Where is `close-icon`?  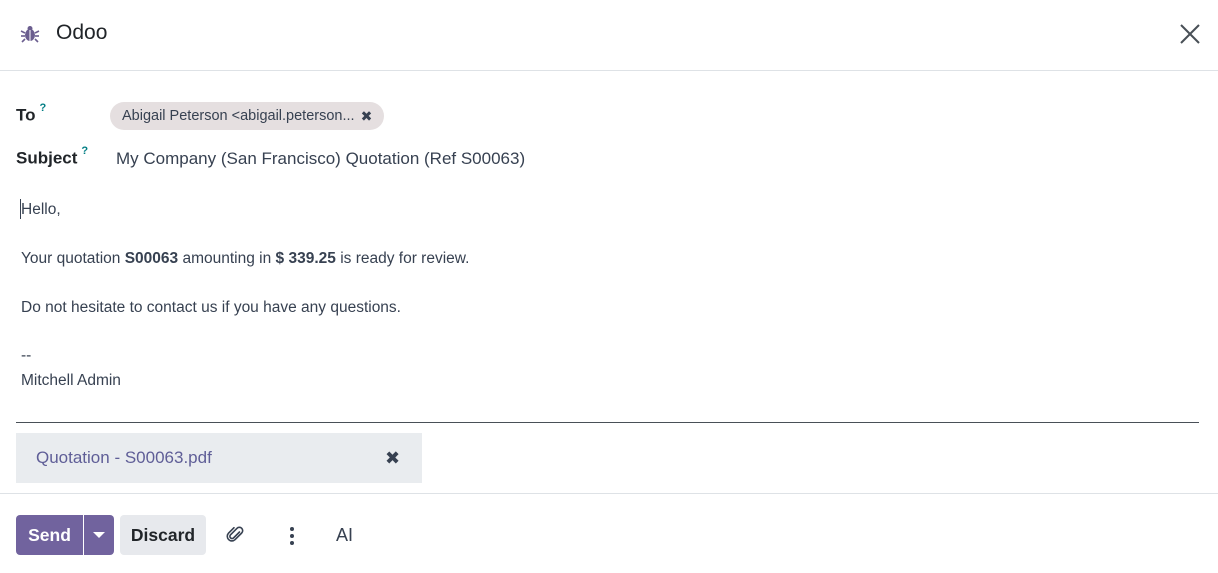 close-icon is located at coordinates (1190, 34).